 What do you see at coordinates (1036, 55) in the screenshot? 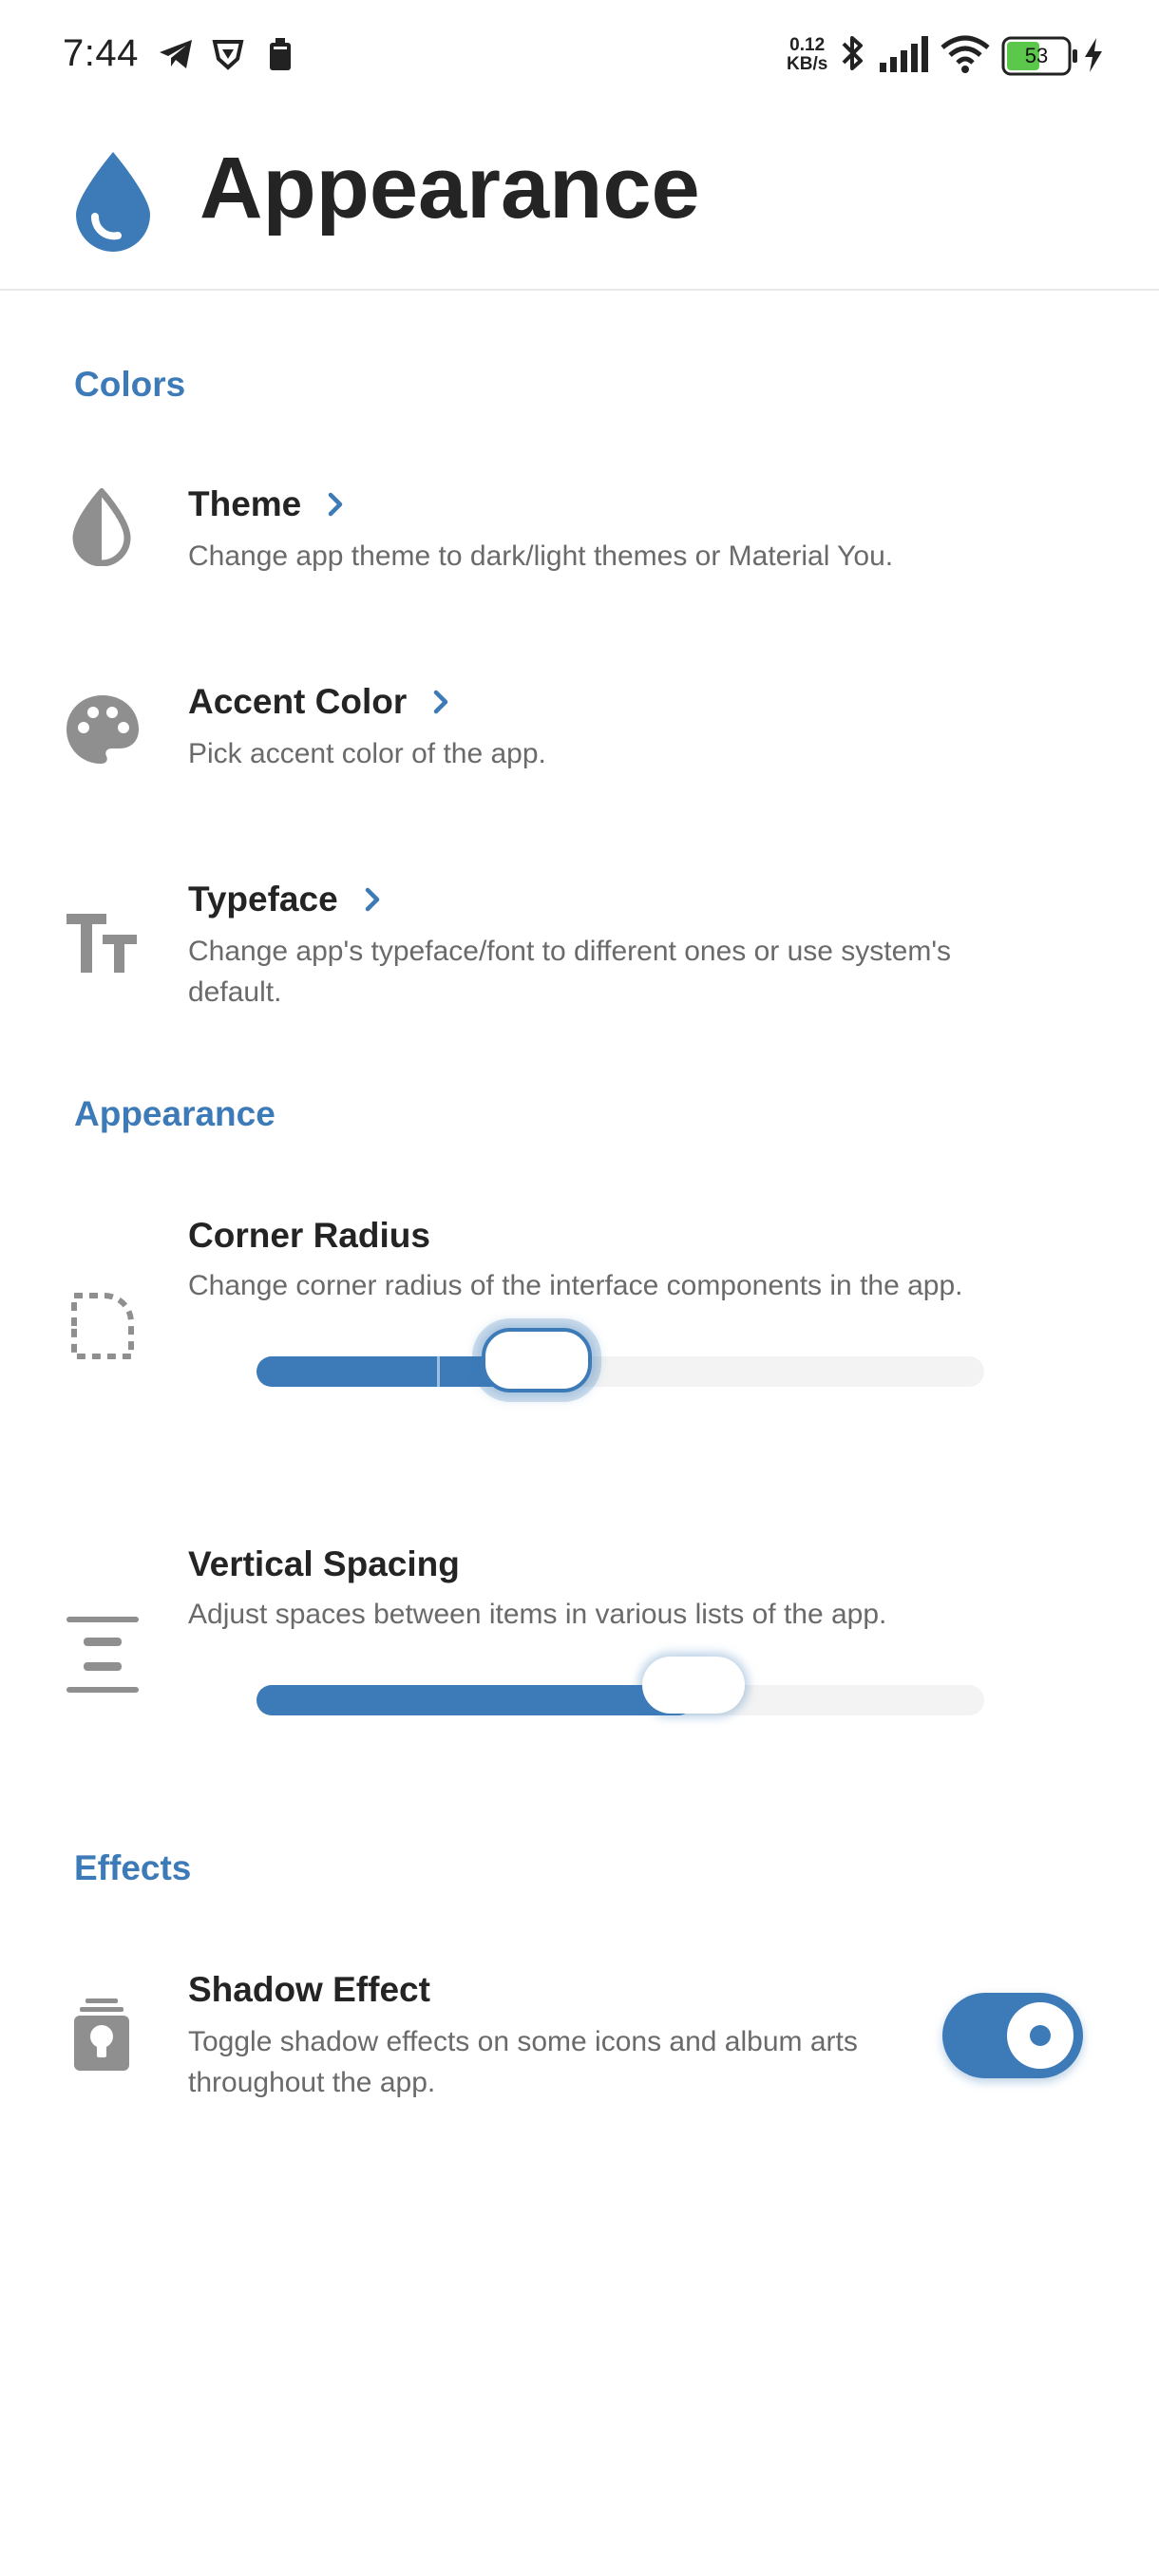
I see `battery-level: 53` at bounding box center [1036, 55].